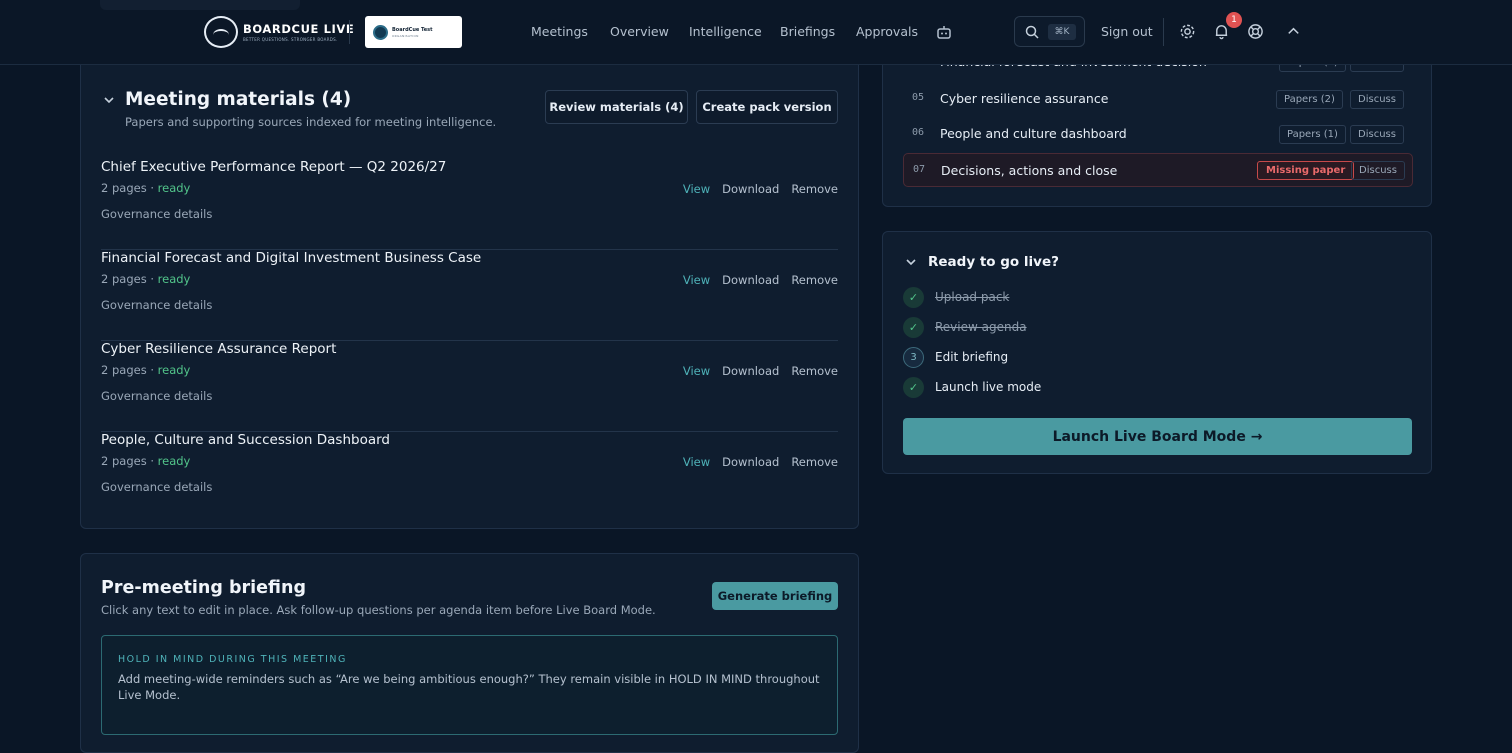  Describe the element at coordinates (1024, 98) in the screenshot. I see `agenda-item-name: Cyber resilience assurance` at that location.